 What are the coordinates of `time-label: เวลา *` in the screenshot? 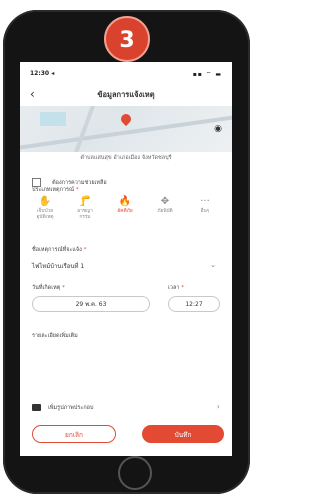 It's located at (176, 288).